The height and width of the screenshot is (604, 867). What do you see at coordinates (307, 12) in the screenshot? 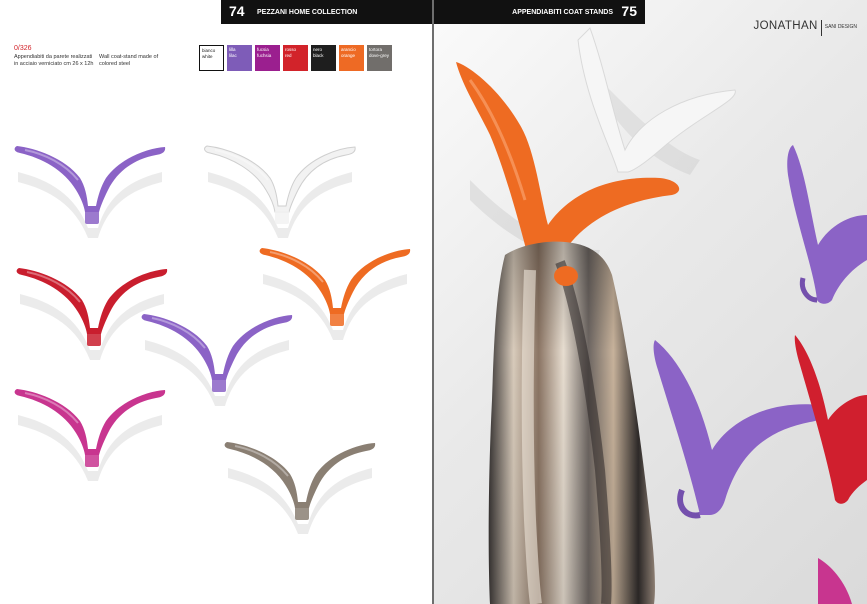
I see `header-title-left: PEZZANI HOME COLLECTION` at bounding box center [307, 12].